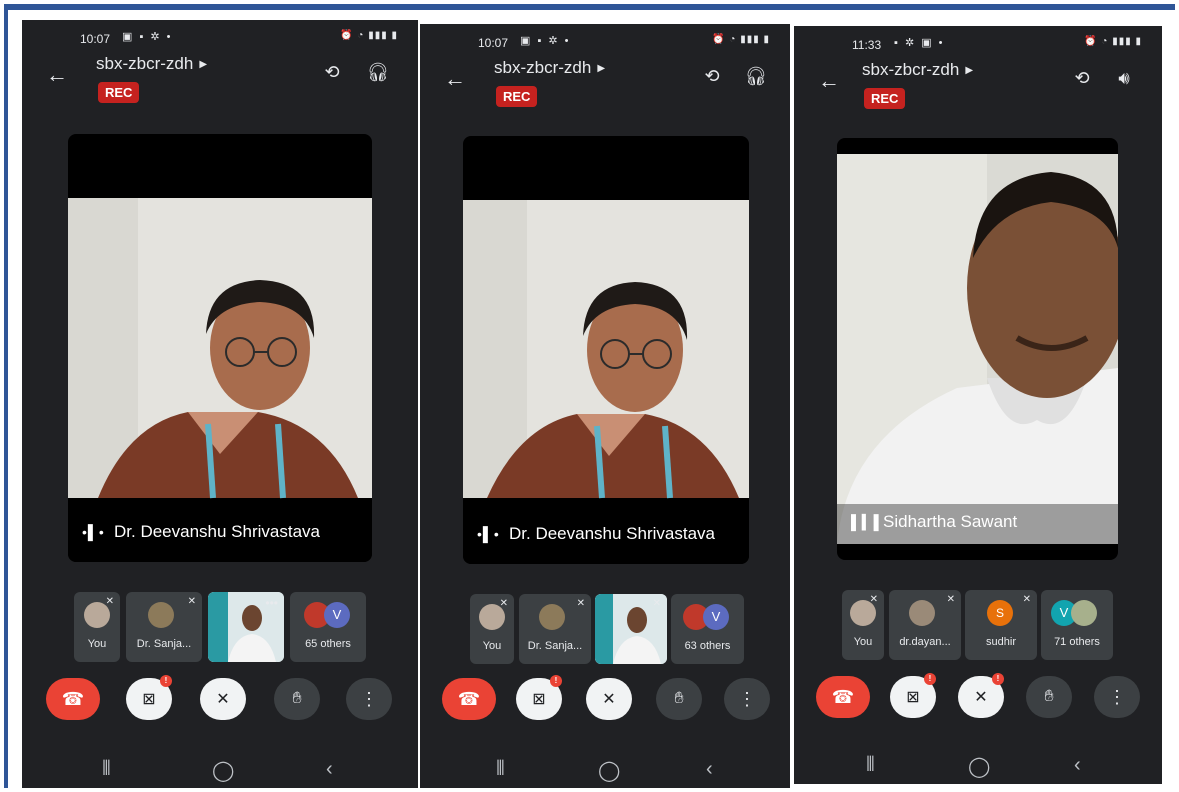 The height and width of the screenshot is (792, 1179). Describe the element at coordinates (220, 534) in the screenshot. I see `speaker-name-bar: •▌• Dr. Deevanshu Shrivastava` at that location.